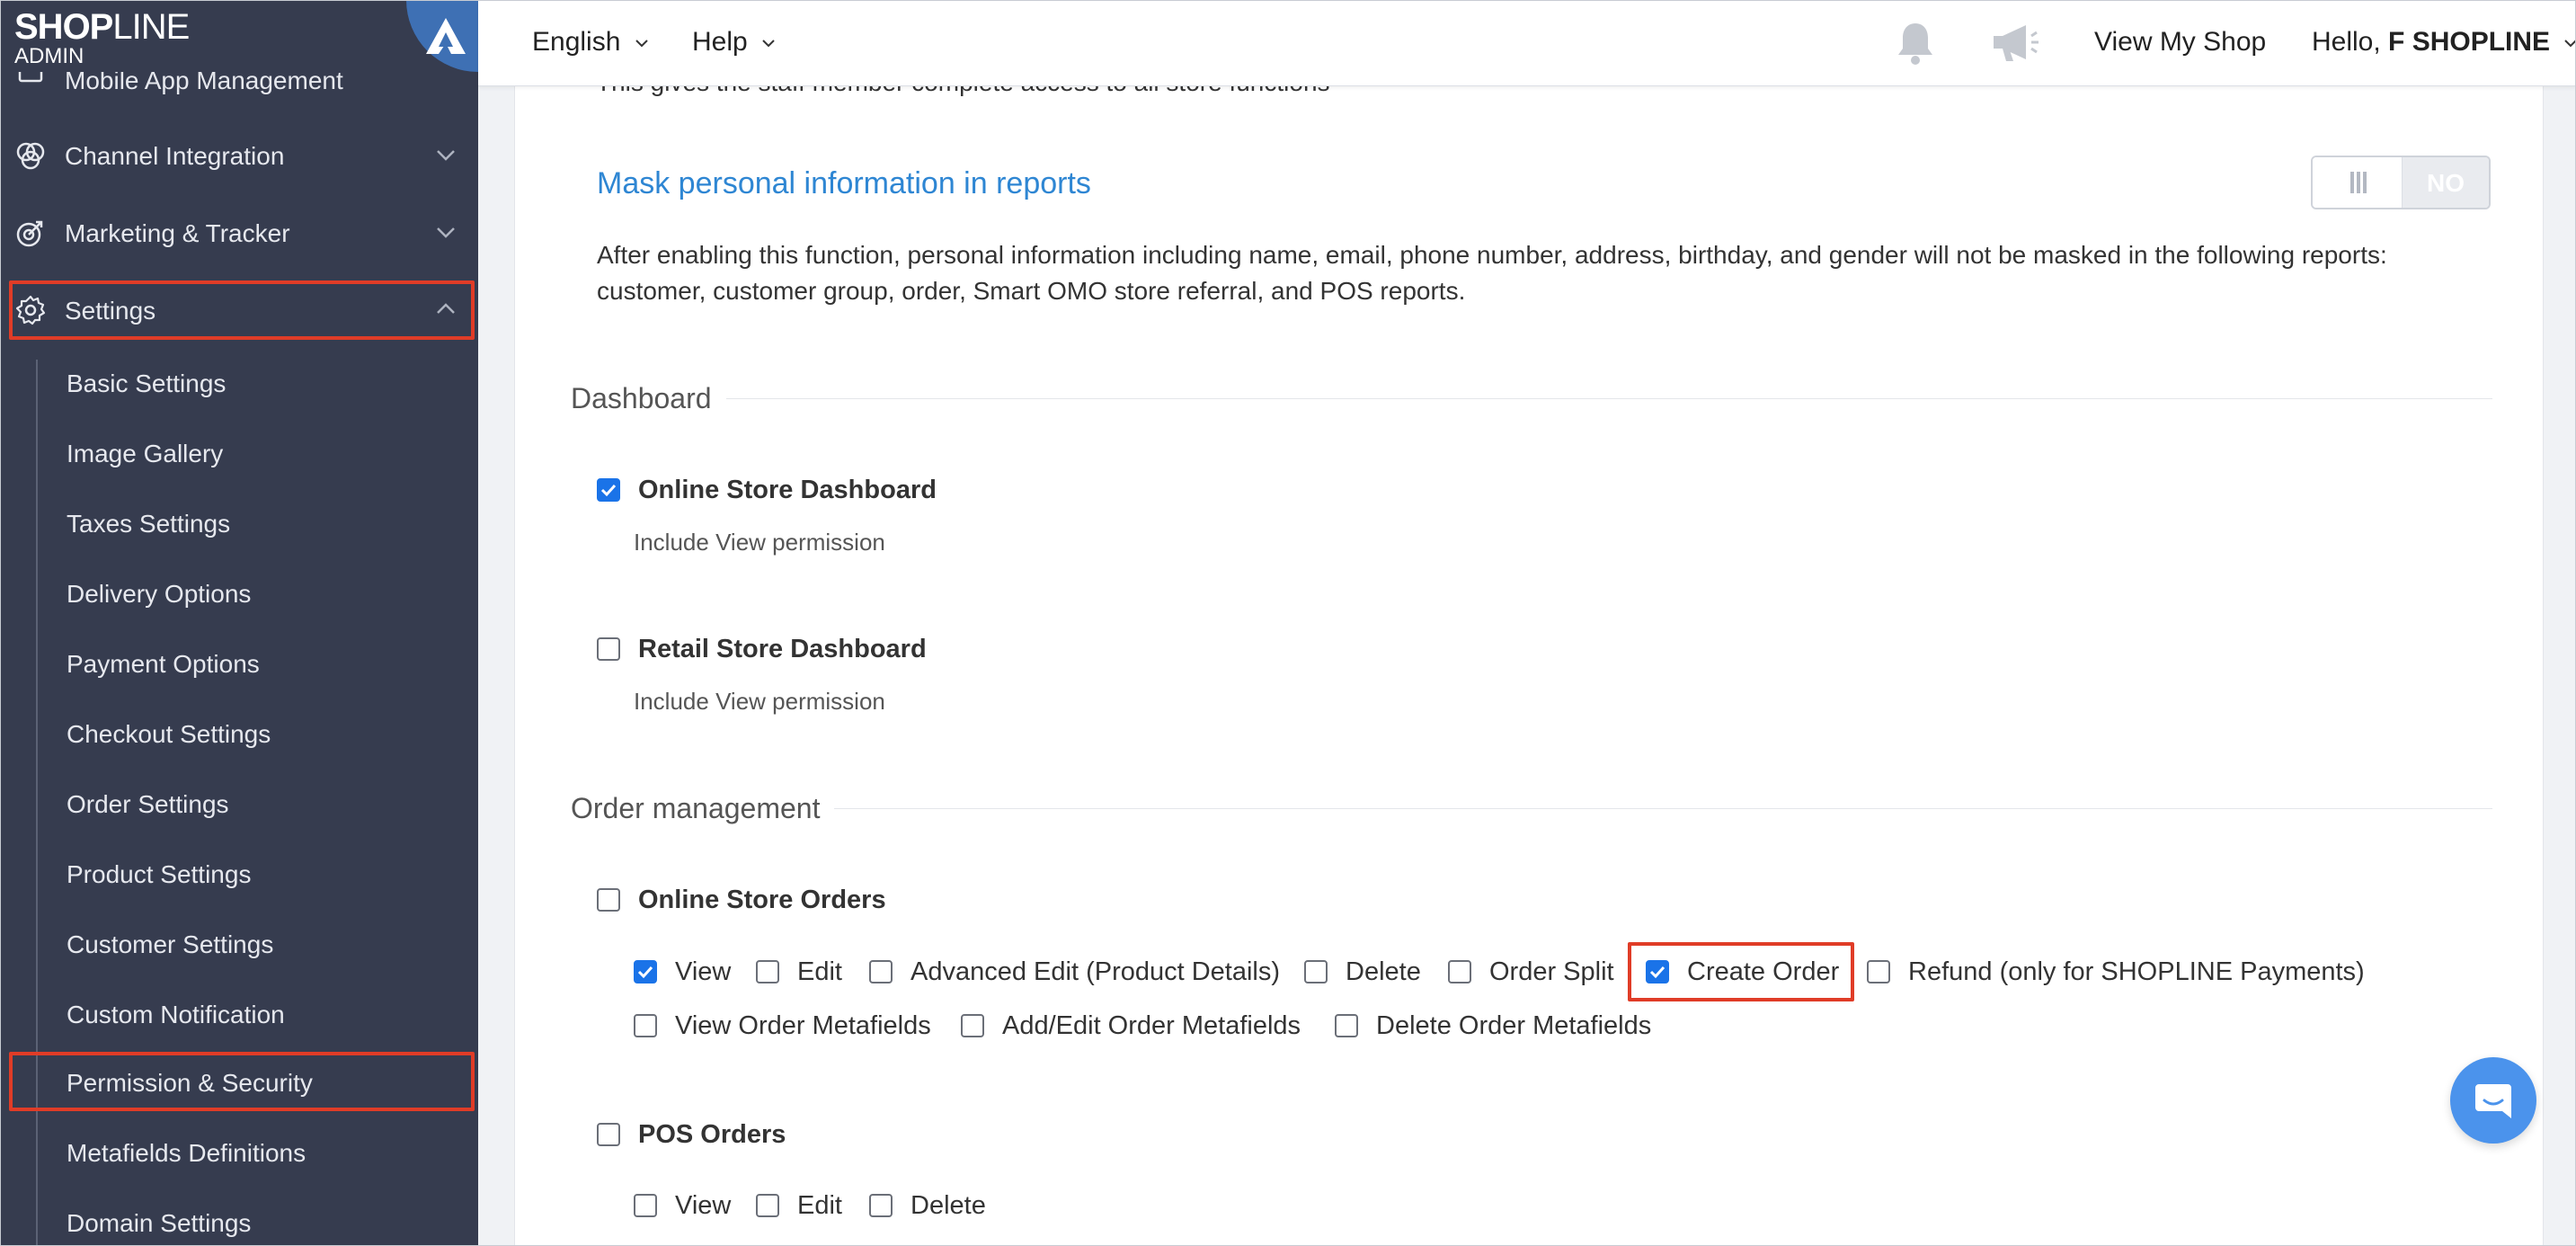  I want to click on sidebar-subitem-payment-options: Payment Options, so click(254, 664).